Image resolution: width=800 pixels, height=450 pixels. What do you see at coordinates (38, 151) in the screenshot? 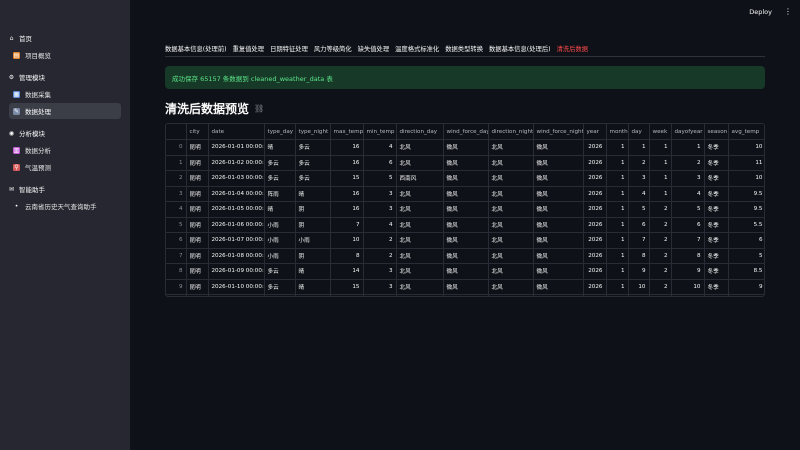
I see `sidebar-item-label: 数据分析` at bounding box center [38, 151].